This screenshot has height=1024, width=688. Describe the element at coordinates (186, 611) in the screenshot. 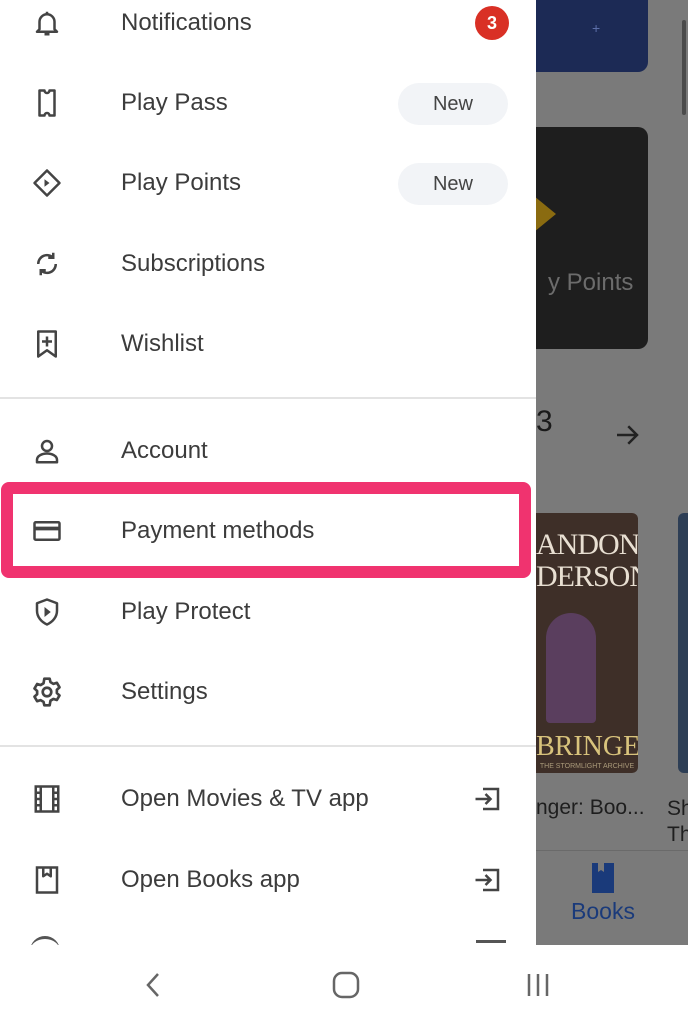

I see `drawer-item-label: Play Protect` at that location.